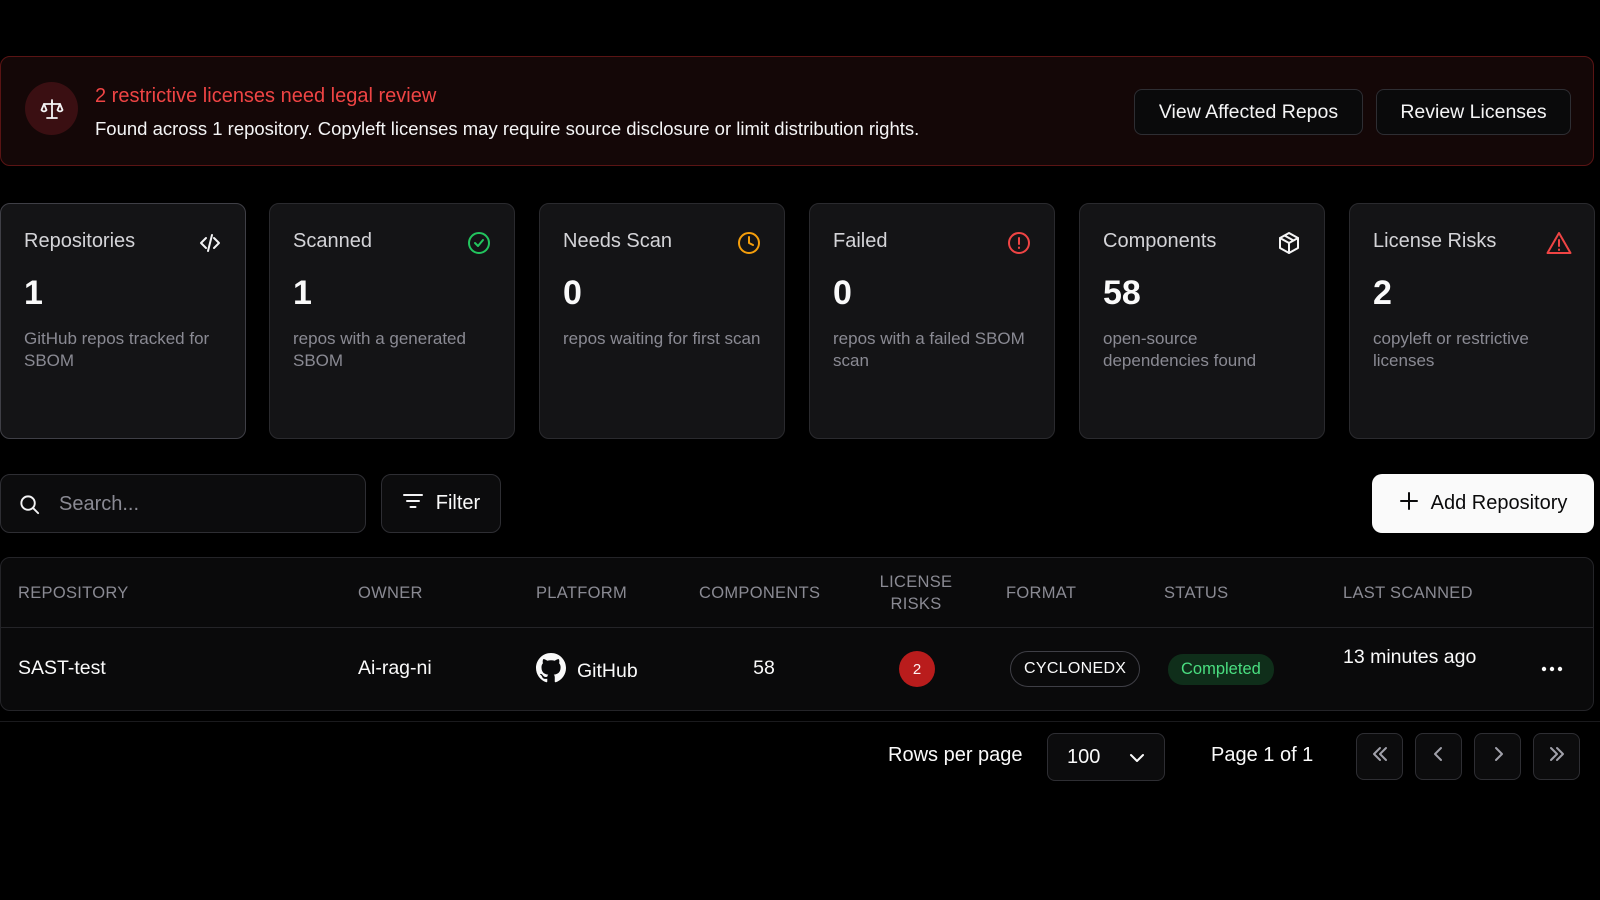 The image size is (1600, 900). I want to click on column-header-status: STATUS, so click(1196, 593).